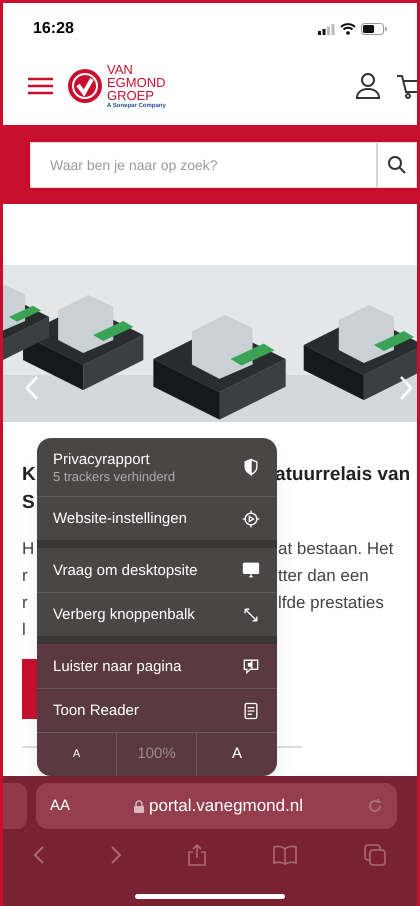 The width and height of the screenshot is (420, 906). I want to click on lock-icon, so click(139, 806).